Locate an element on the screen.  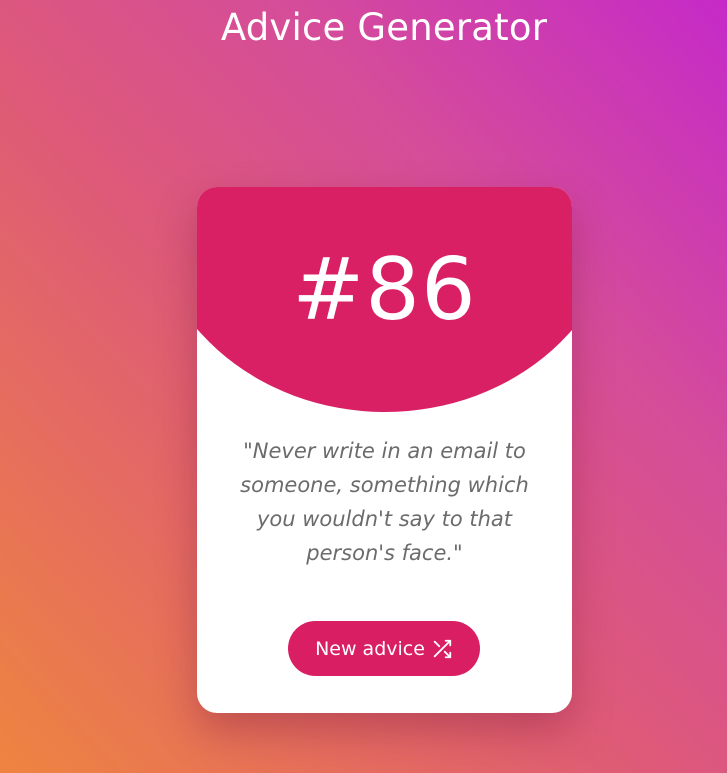
new-advice-button: New advice is located at coordinates (384, 648).